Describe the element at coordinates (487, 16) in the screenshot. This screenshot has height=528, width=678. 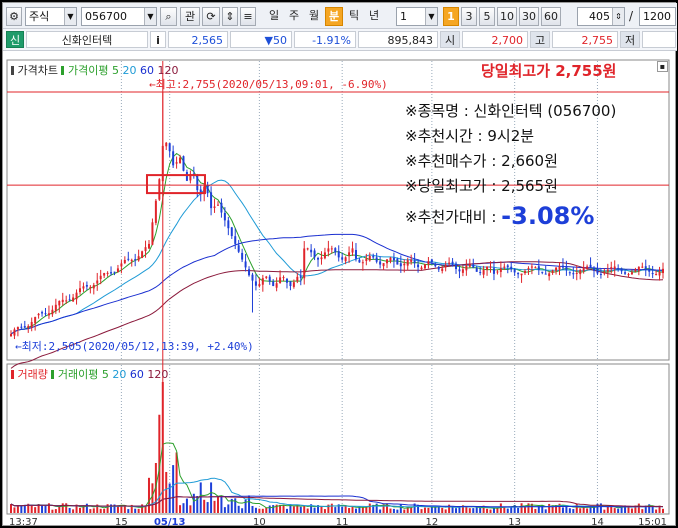
I see `minute-5-button: 5` at that location.